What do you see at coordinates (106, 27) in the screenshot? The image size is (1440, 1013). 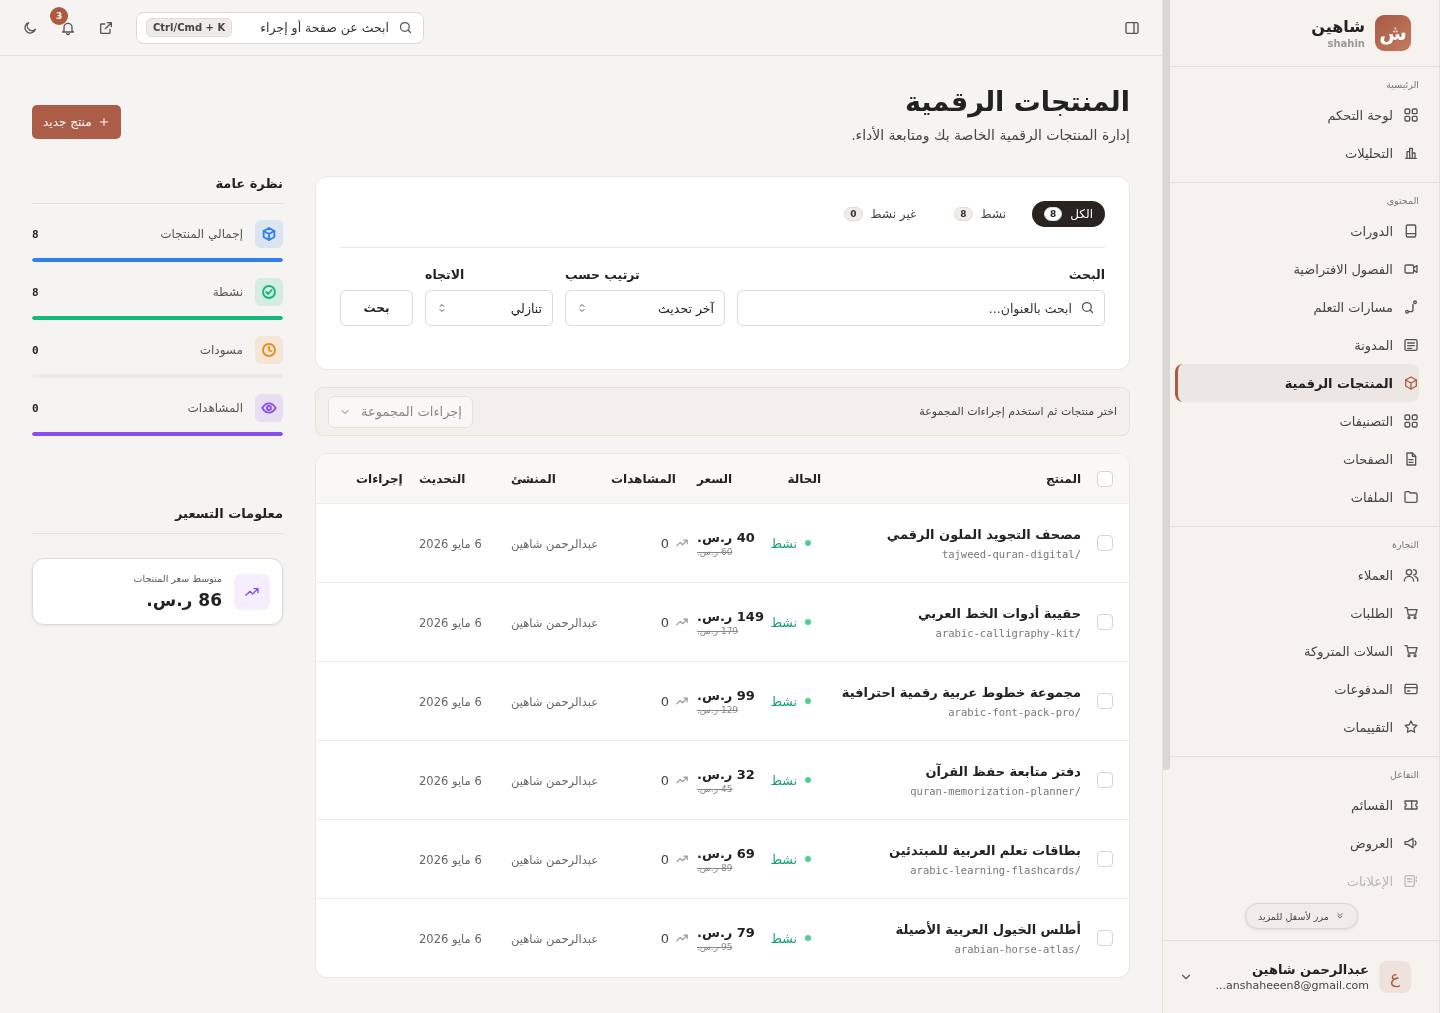 I see `external-link-icon` at bounding box center [106, 27].